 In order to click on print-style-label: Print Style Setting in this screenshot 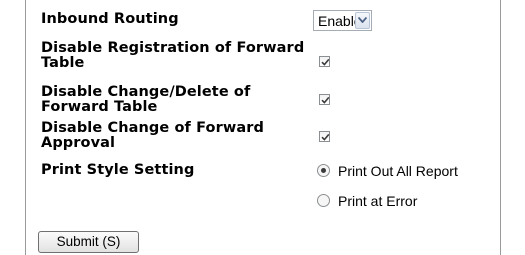, I will do `click(118, 170)`.